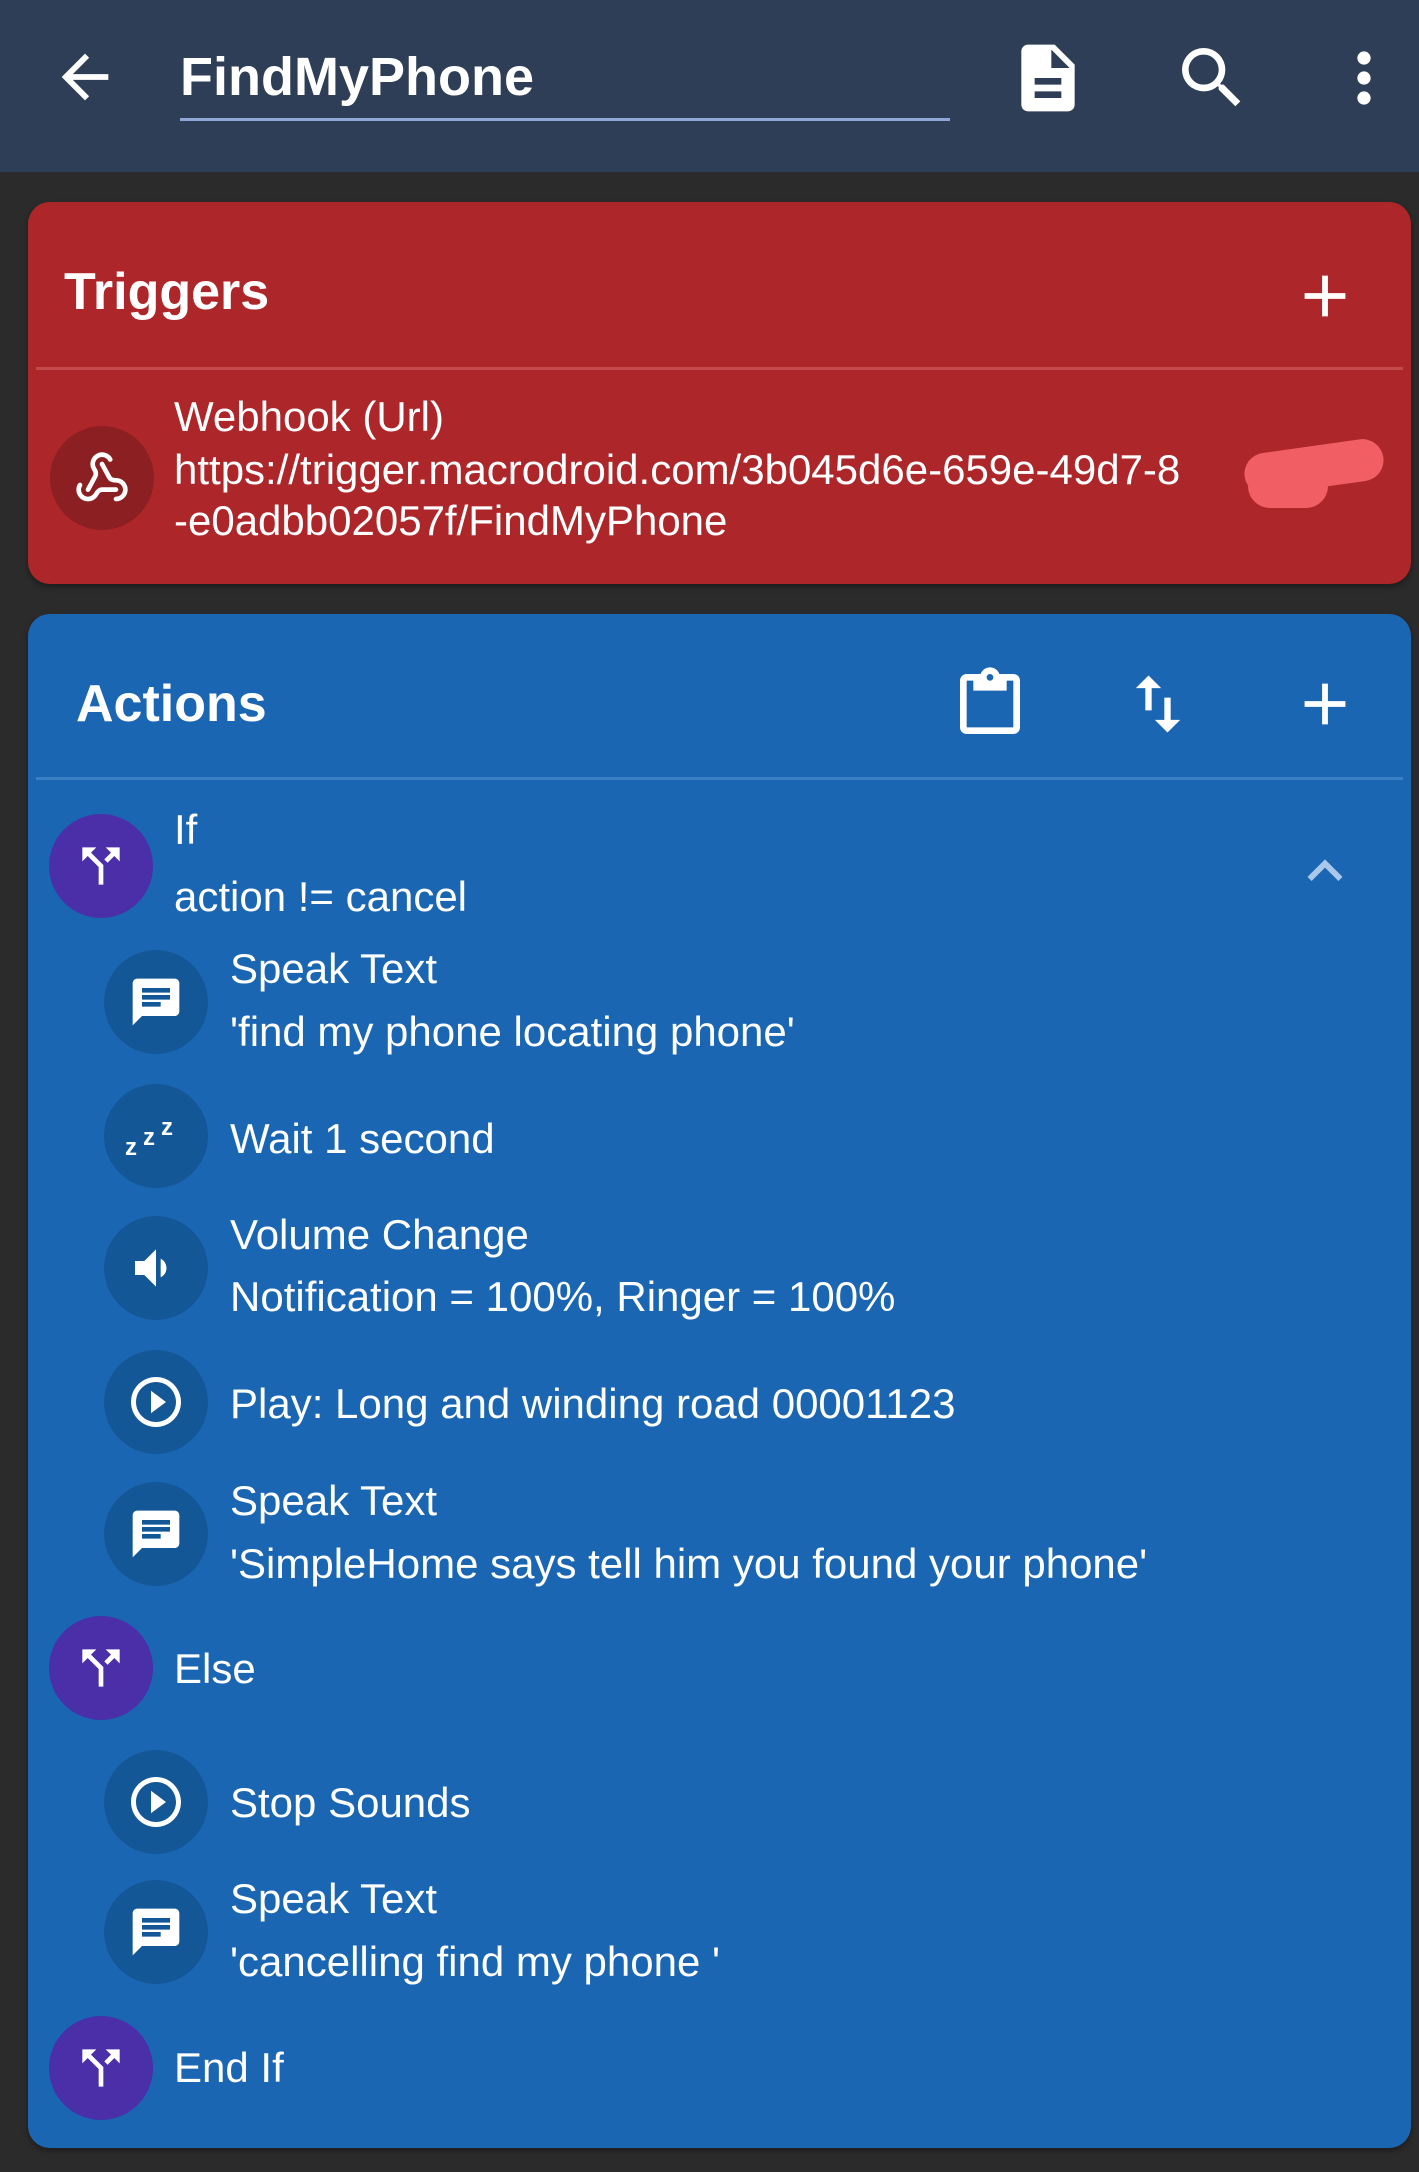 The image size is (1419, 2172). Describe the element at coordinates (229, 2067) in the screenshot. I see `action-line1: End If` at that location.